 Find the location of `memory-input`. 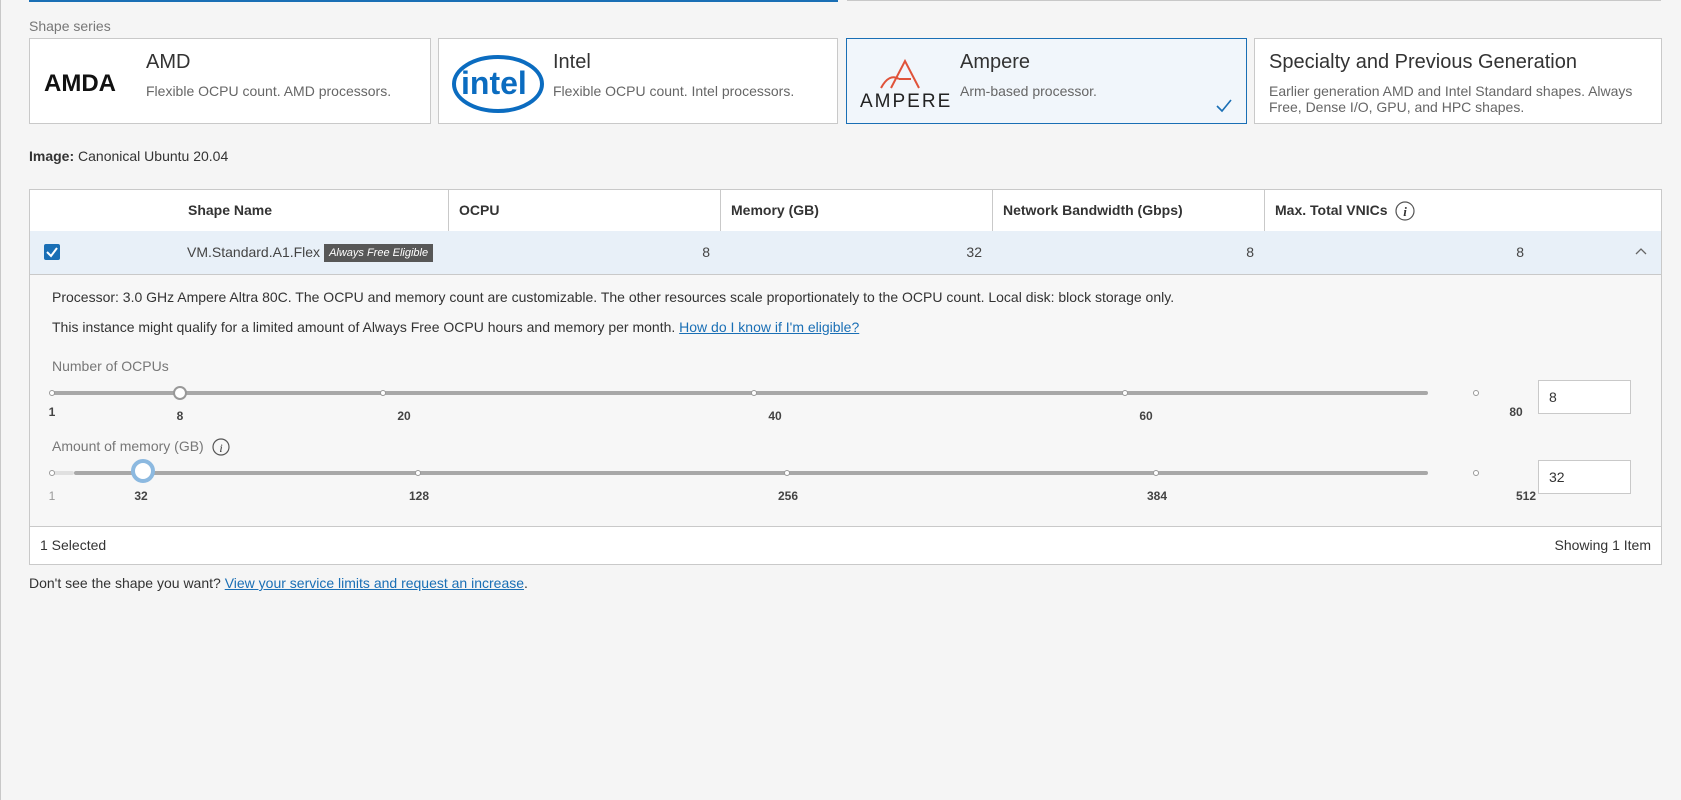

memory-input is located at coordinates (1584, 477).